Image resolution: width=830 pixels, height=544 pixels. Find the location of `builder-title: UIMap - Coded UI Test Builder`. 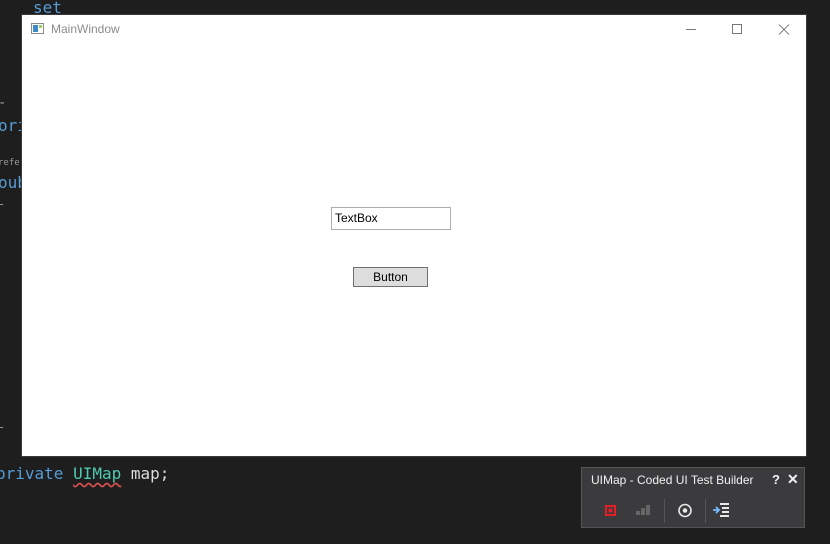

builder-title: UIMap - Coded UI Test Builder is located at coordinates (672, 480).